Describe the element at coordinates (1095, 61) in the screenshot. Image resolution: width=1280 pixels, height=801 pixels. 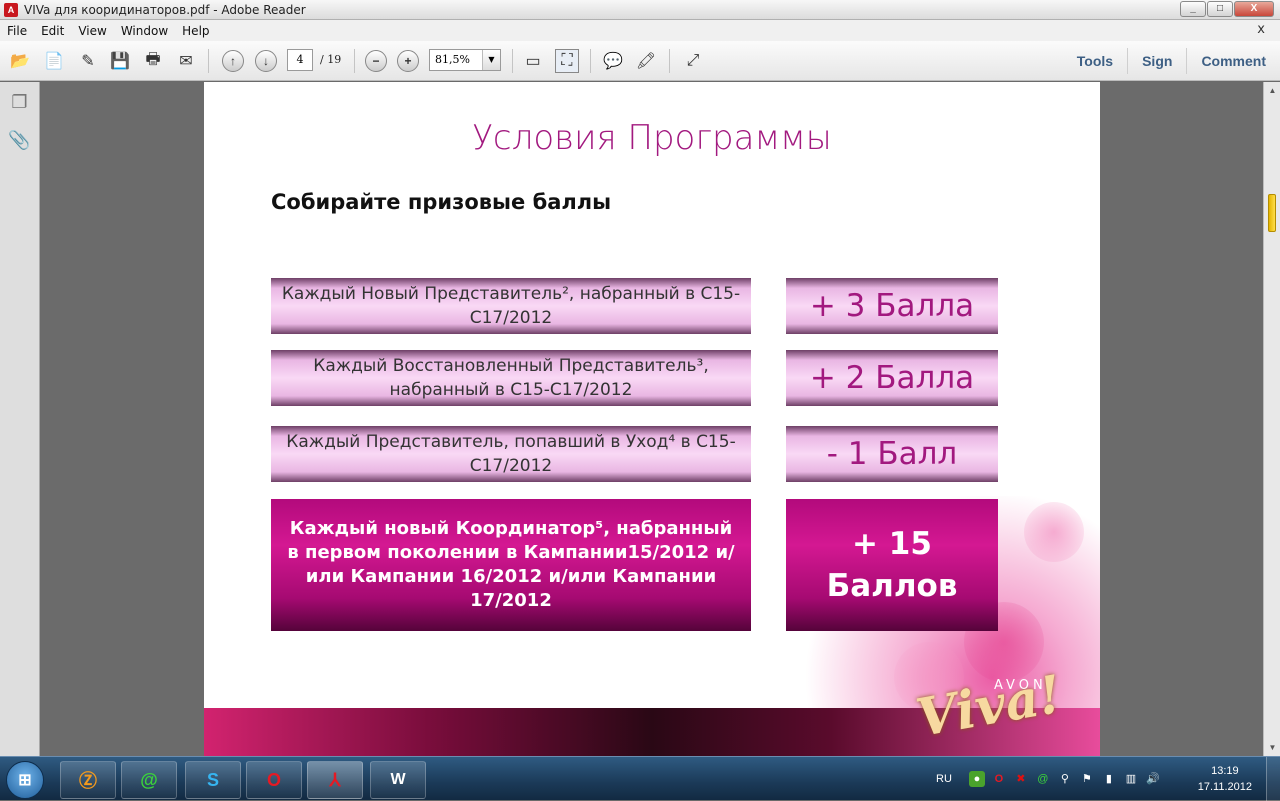
I see `tools-link: Tools` at that location.